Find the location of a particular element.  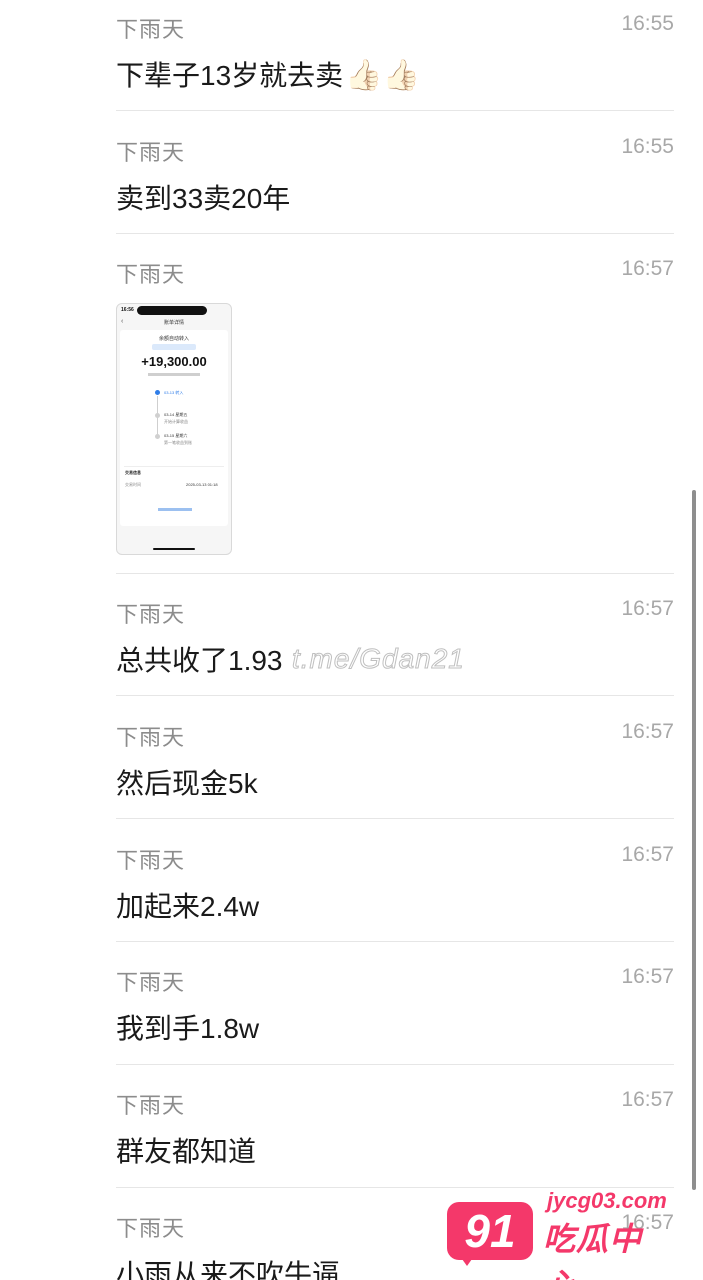

logo-domain: jycg03.com is located at coordinates (607, 1200).